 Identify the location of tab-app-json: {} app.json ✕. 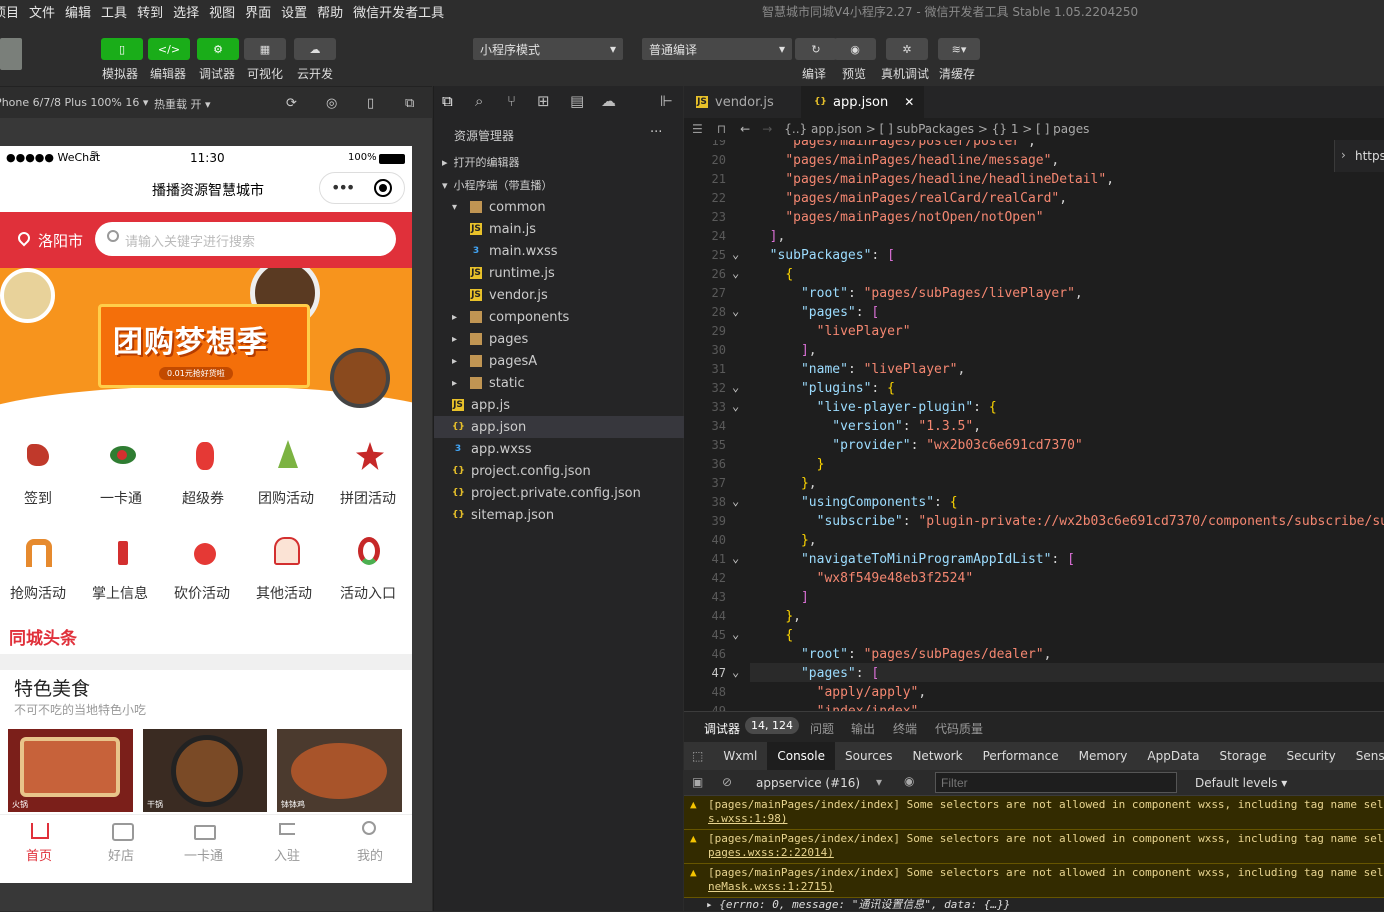
(863, 102).